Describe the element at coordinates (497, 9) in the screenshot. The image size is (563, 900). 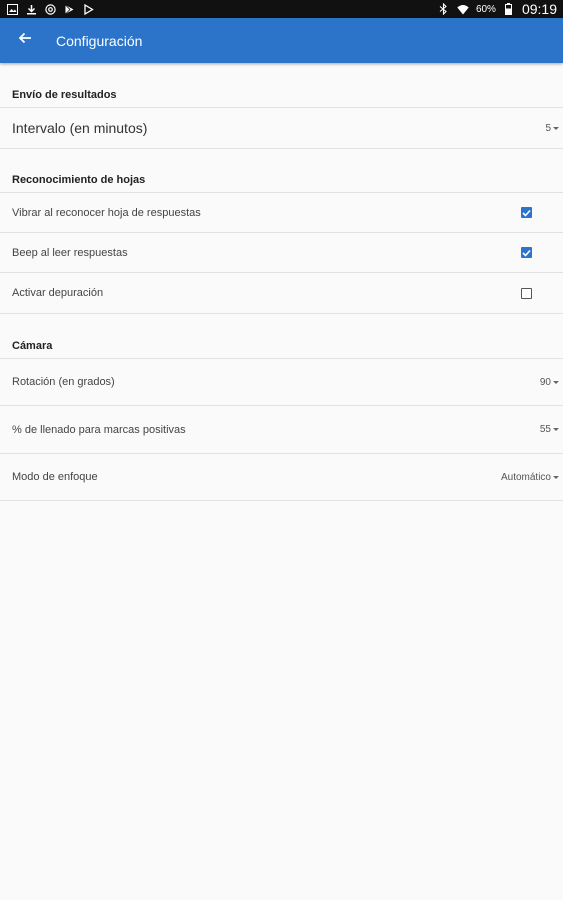
I see `status-bar-right: 60% 09:19` at that location.